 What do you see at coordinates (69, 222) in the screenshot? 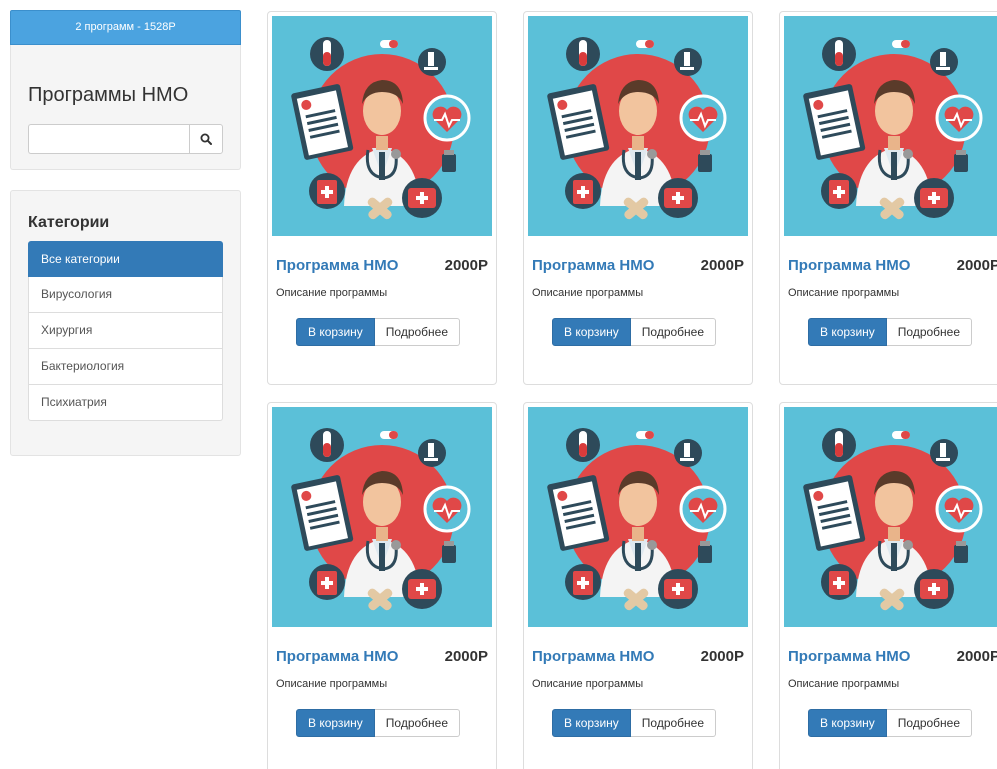
I see `categories-title: Категории` at bounding box center [69, 222].